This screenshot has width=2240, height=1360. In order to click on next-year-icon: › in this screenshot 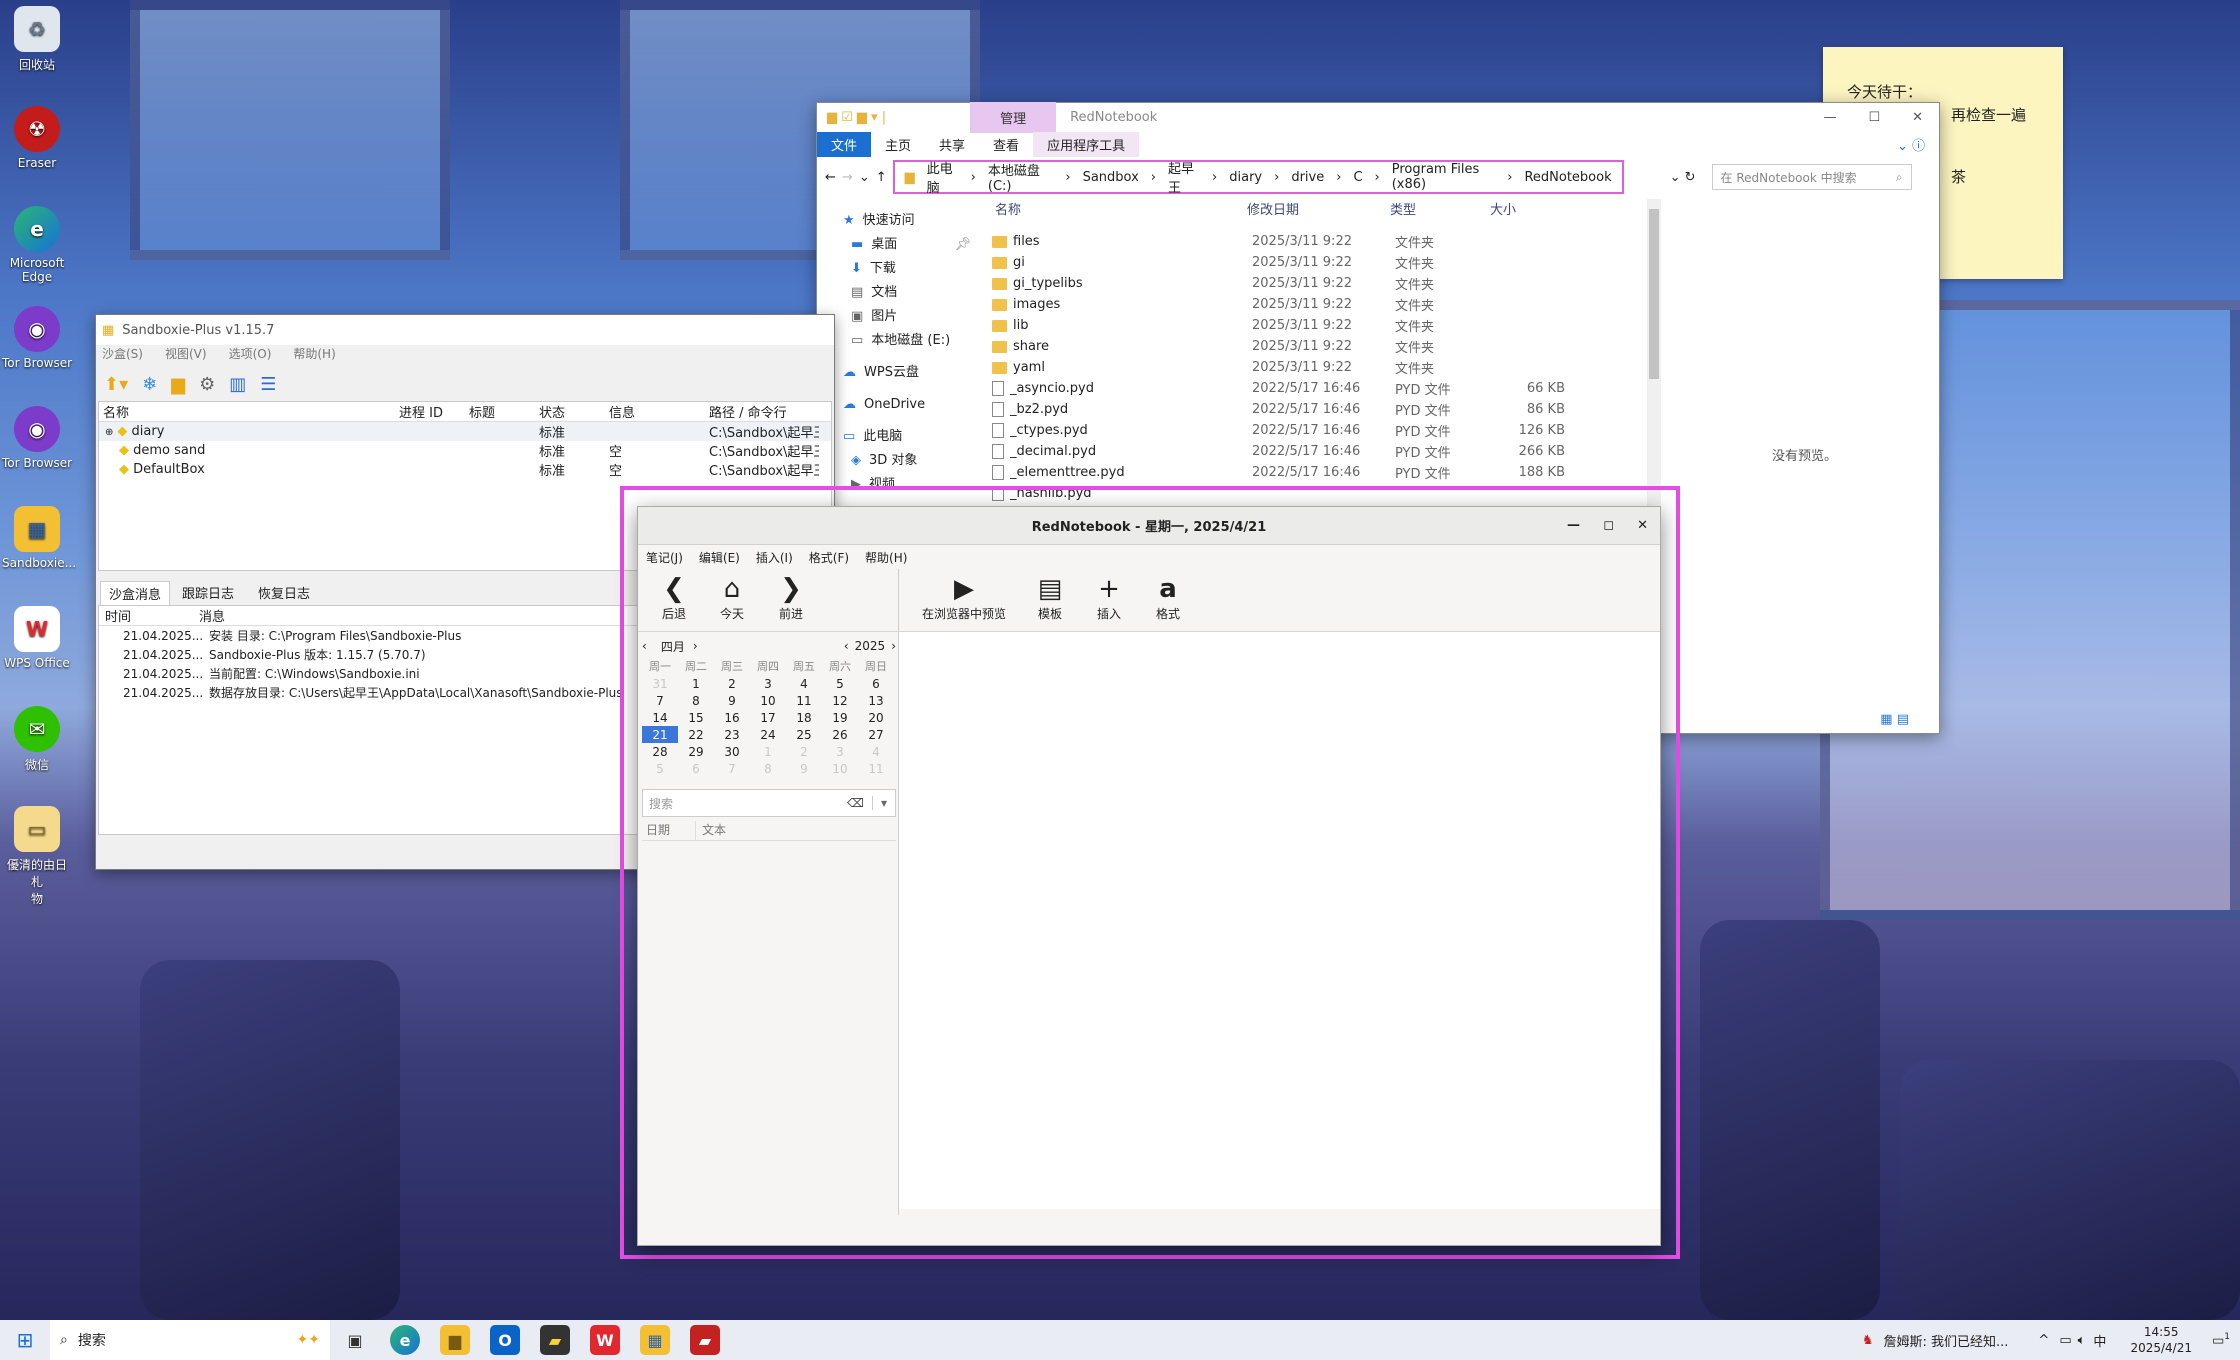, I will do `click(893, 646)`.